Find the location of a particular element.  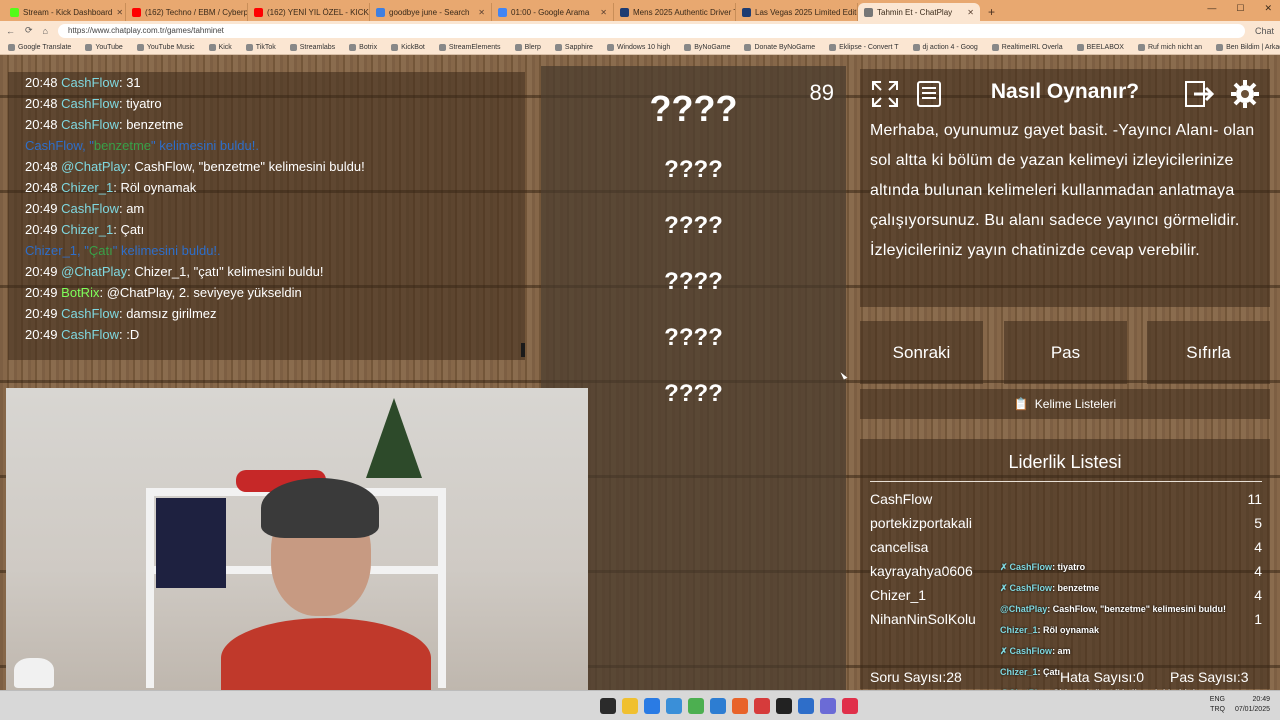

bookmark-item: Streamlabs is located at coordinates (312, 47).